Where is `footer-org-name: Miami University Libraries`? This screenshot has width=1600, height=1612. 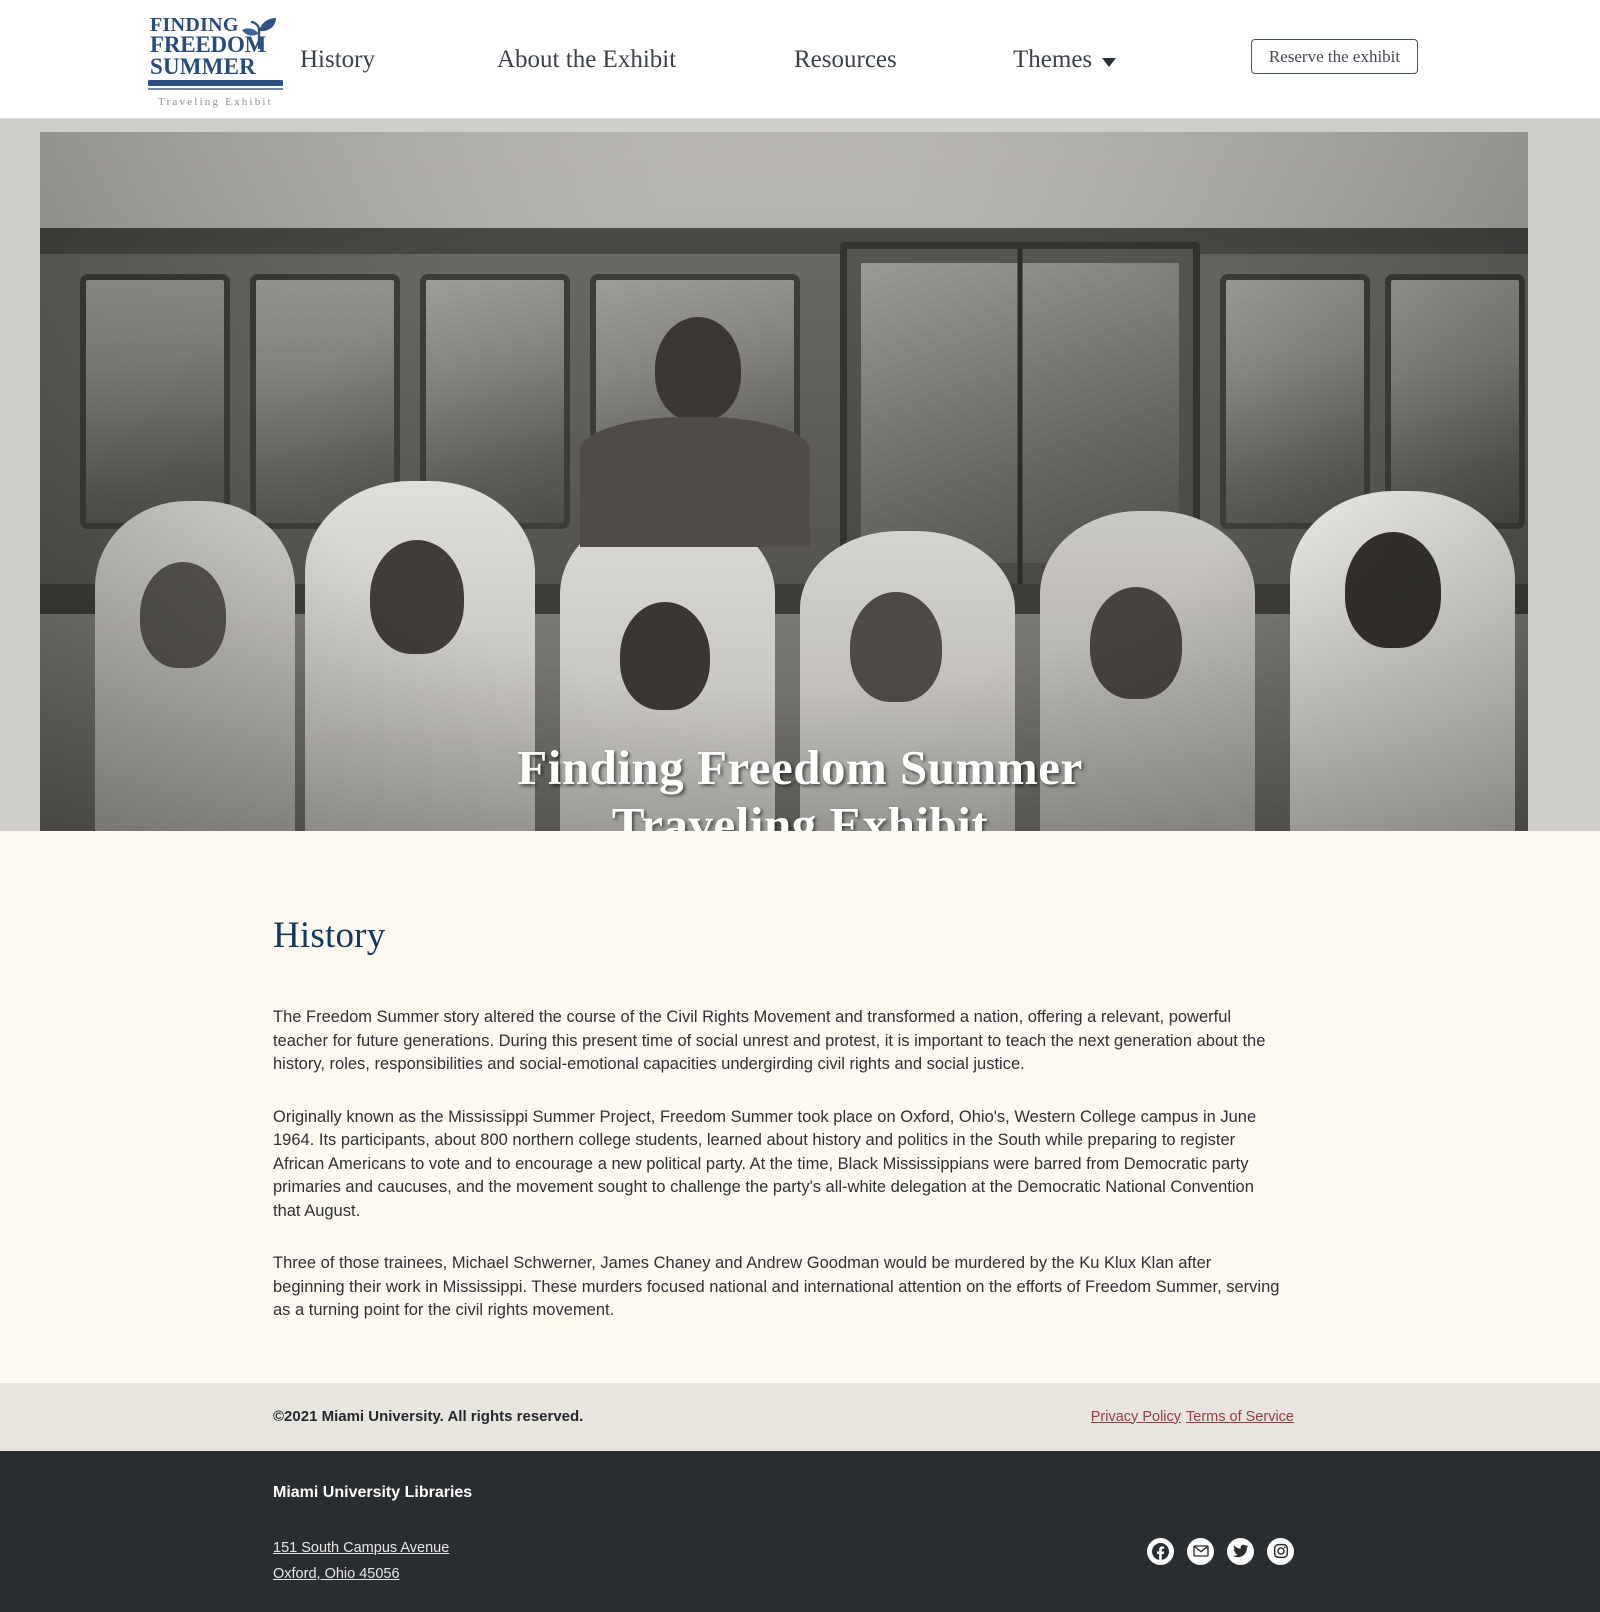
footer-org-name: Miami University Libraries is located at coordinates (373, 1492).